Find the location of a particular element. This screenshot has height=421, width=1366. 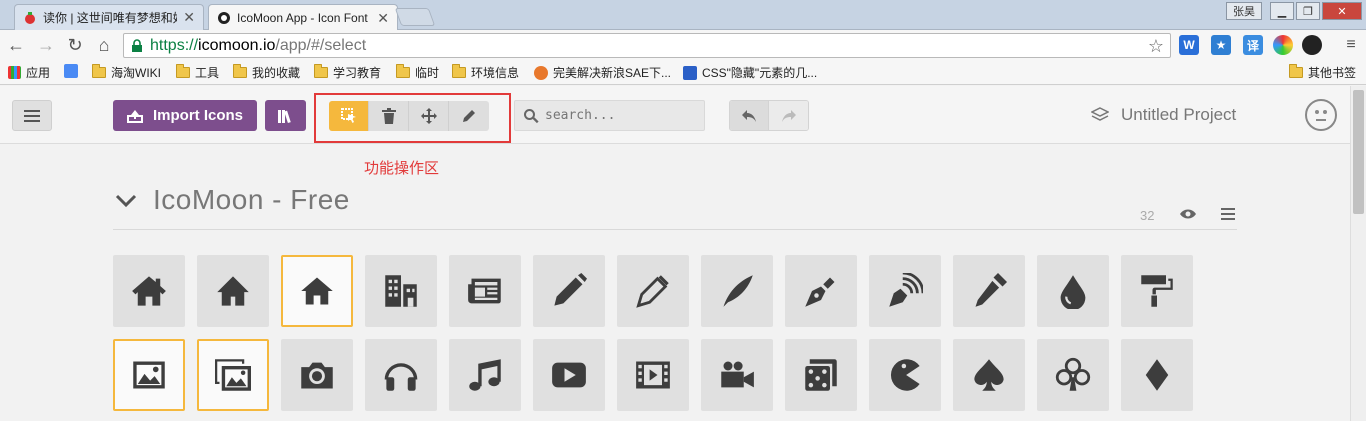

bookmark-star-icon: ☆ is located at coordinates (1156, 46).